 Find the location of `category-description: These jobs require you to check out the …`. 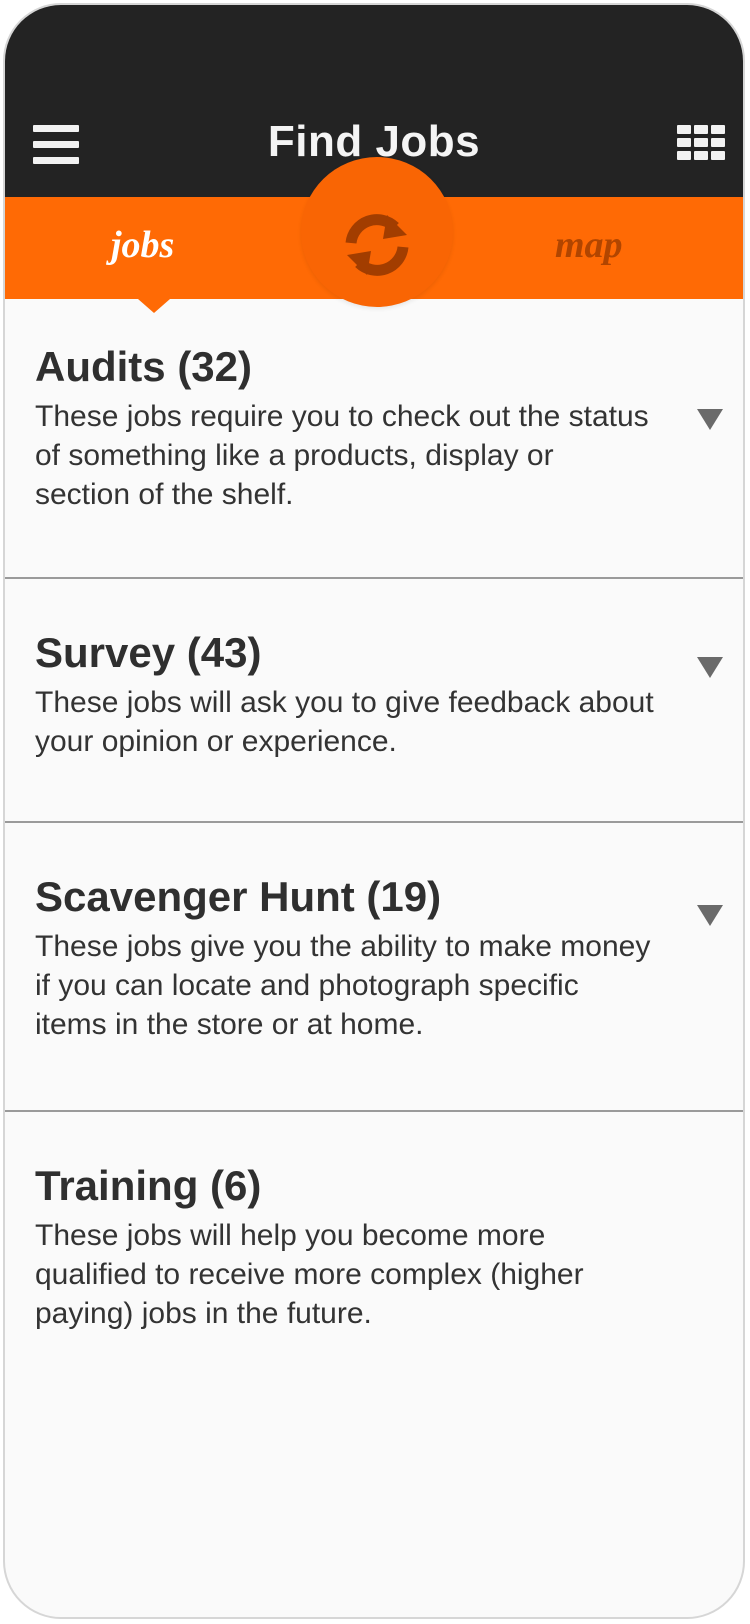

category-description: These jobs require you to check out the … is located at coordinates (342, 455).